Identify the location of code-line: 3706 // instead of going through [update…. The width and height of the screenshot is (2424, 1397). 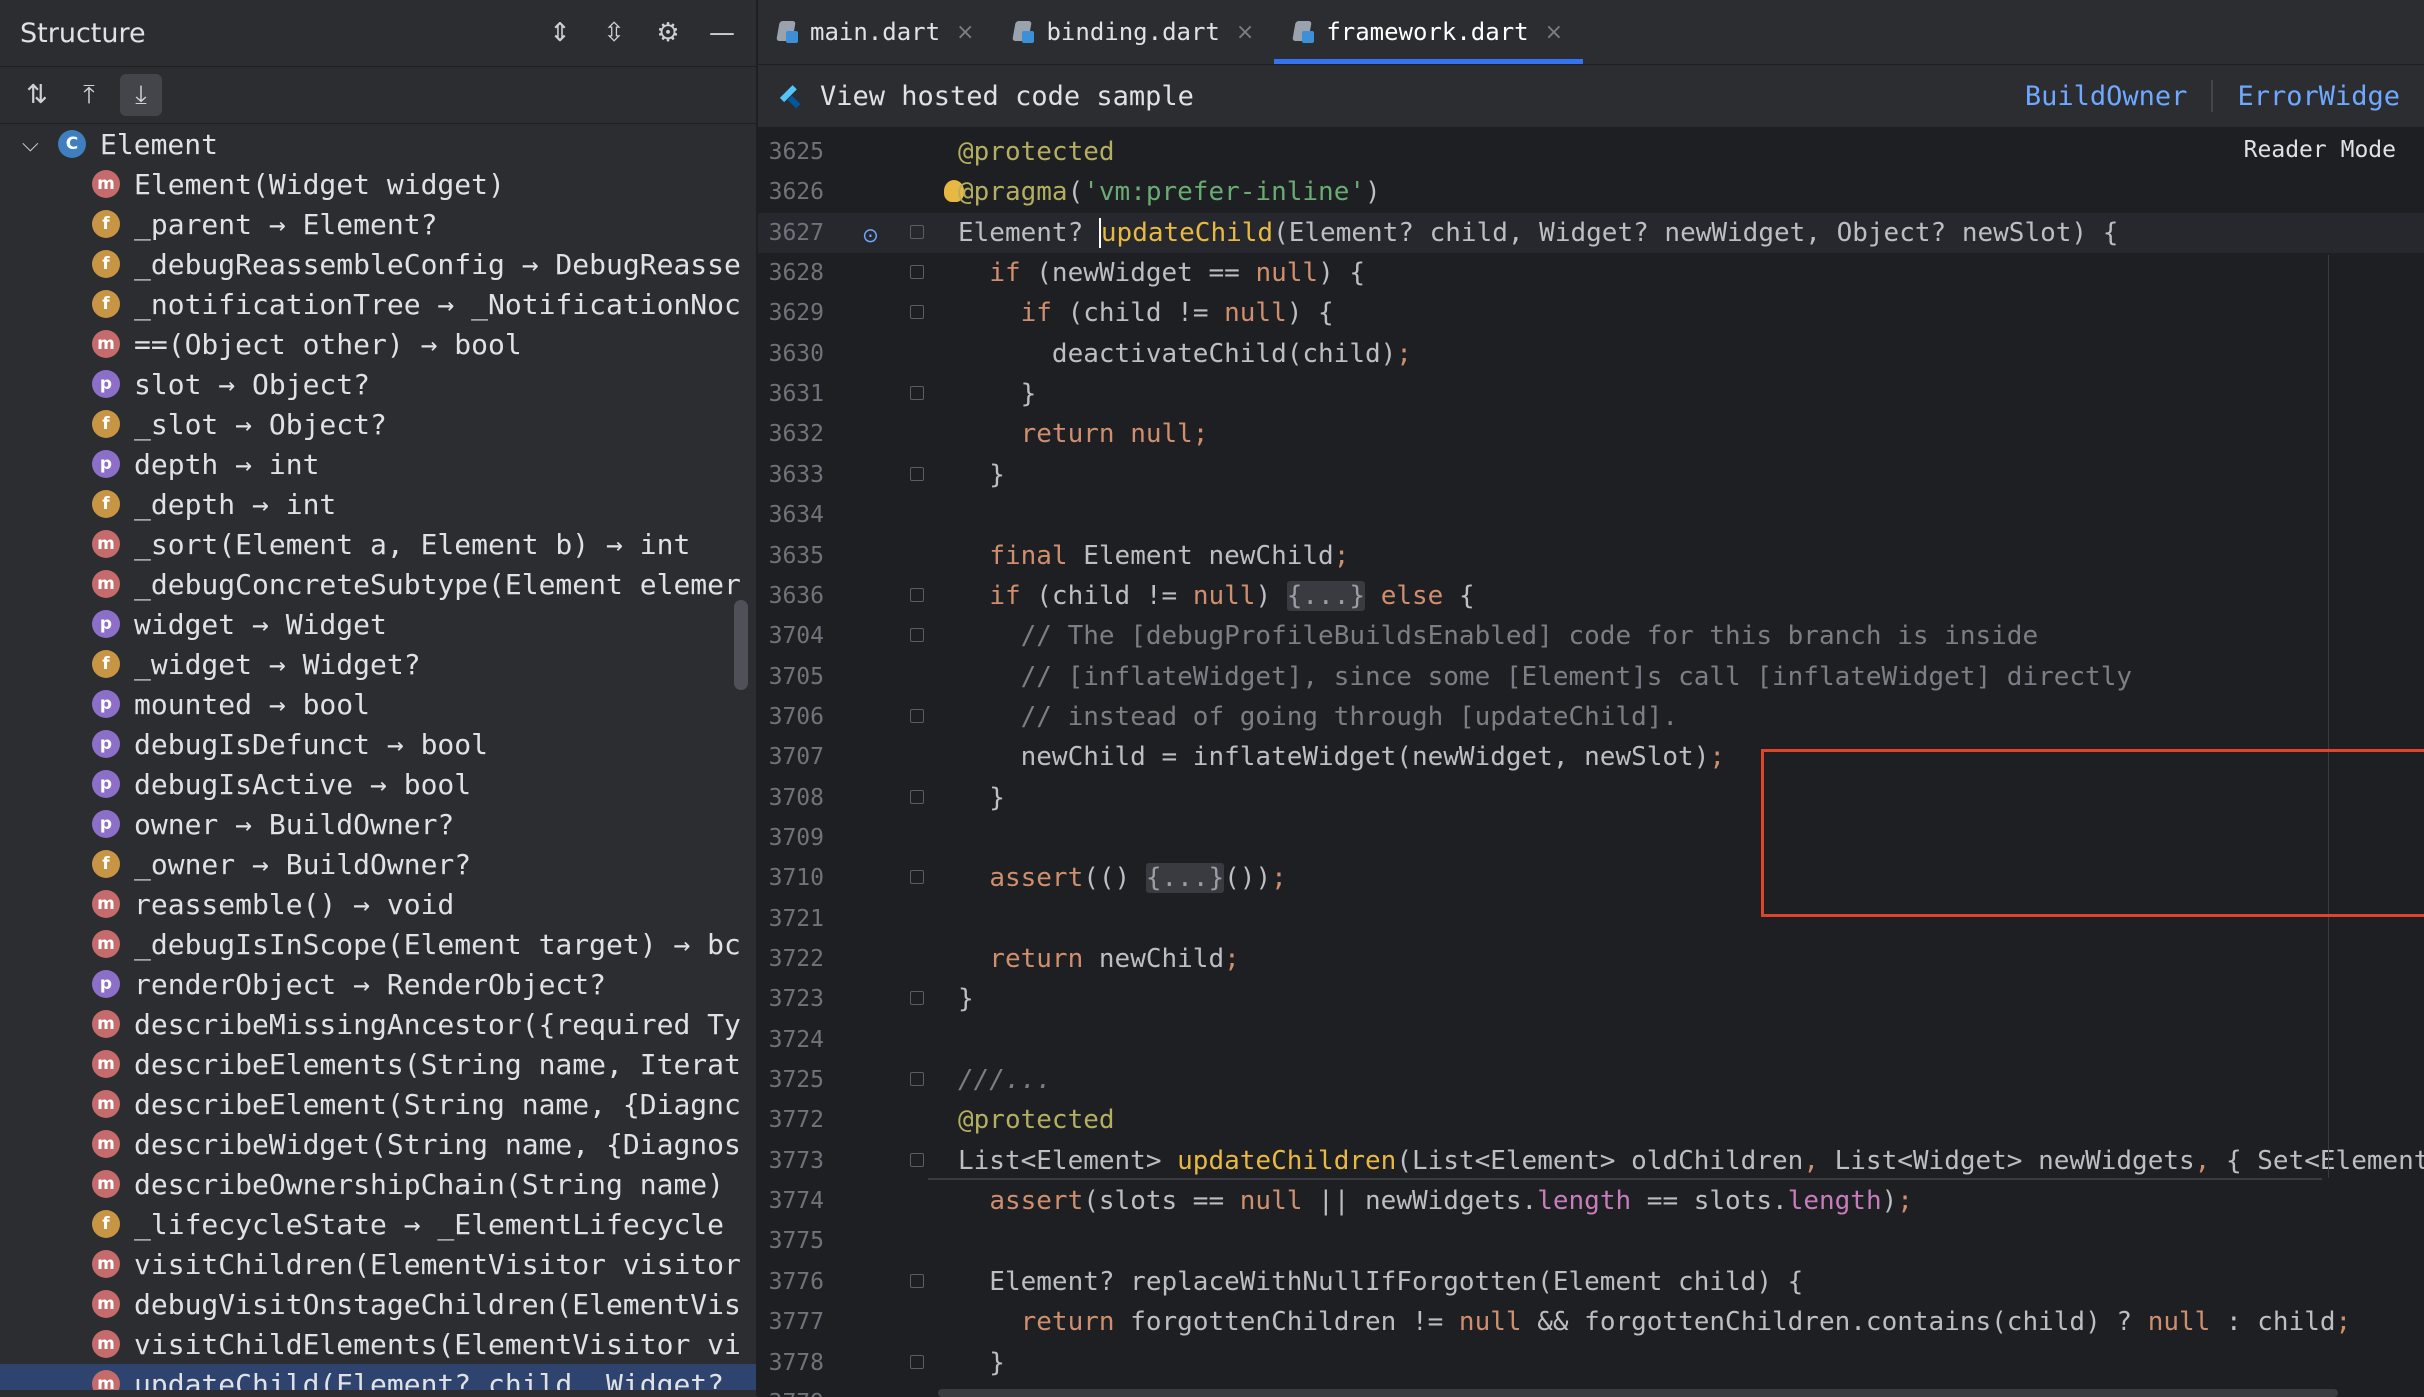
(1591, 717).